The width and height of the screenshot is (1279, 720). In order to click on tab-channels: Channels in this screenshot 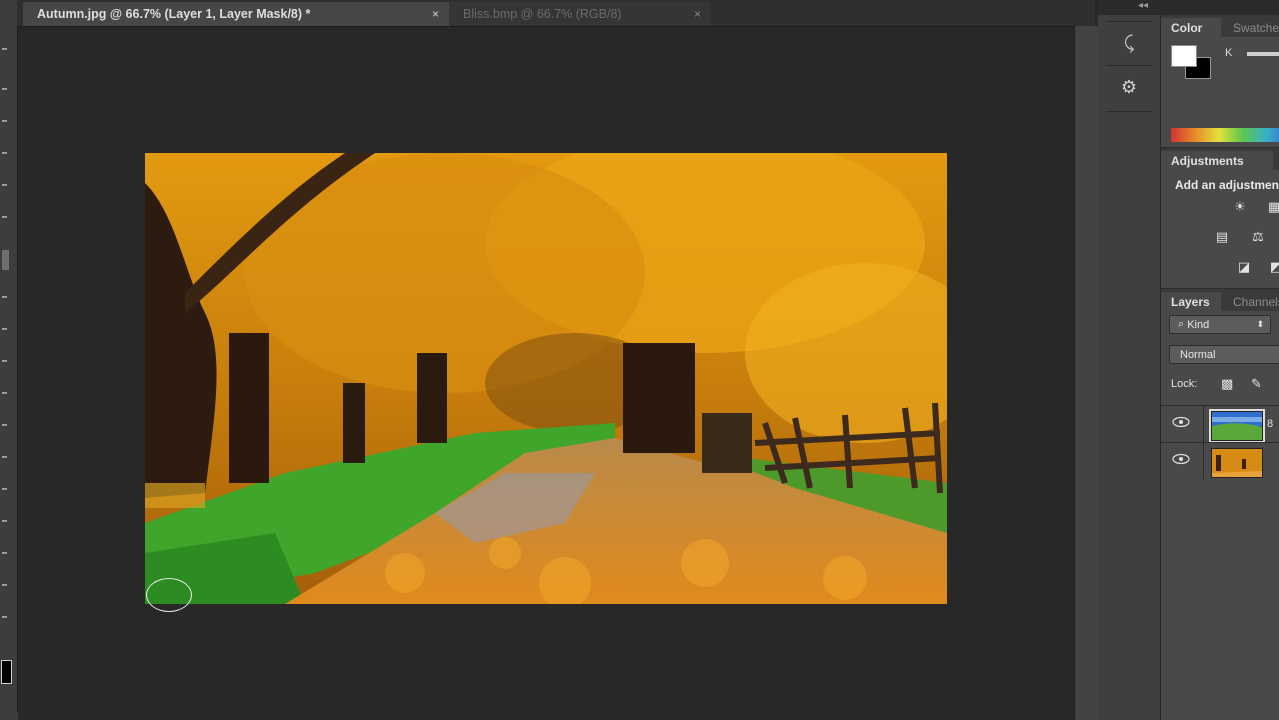, I will do `click(1251, 301)`.